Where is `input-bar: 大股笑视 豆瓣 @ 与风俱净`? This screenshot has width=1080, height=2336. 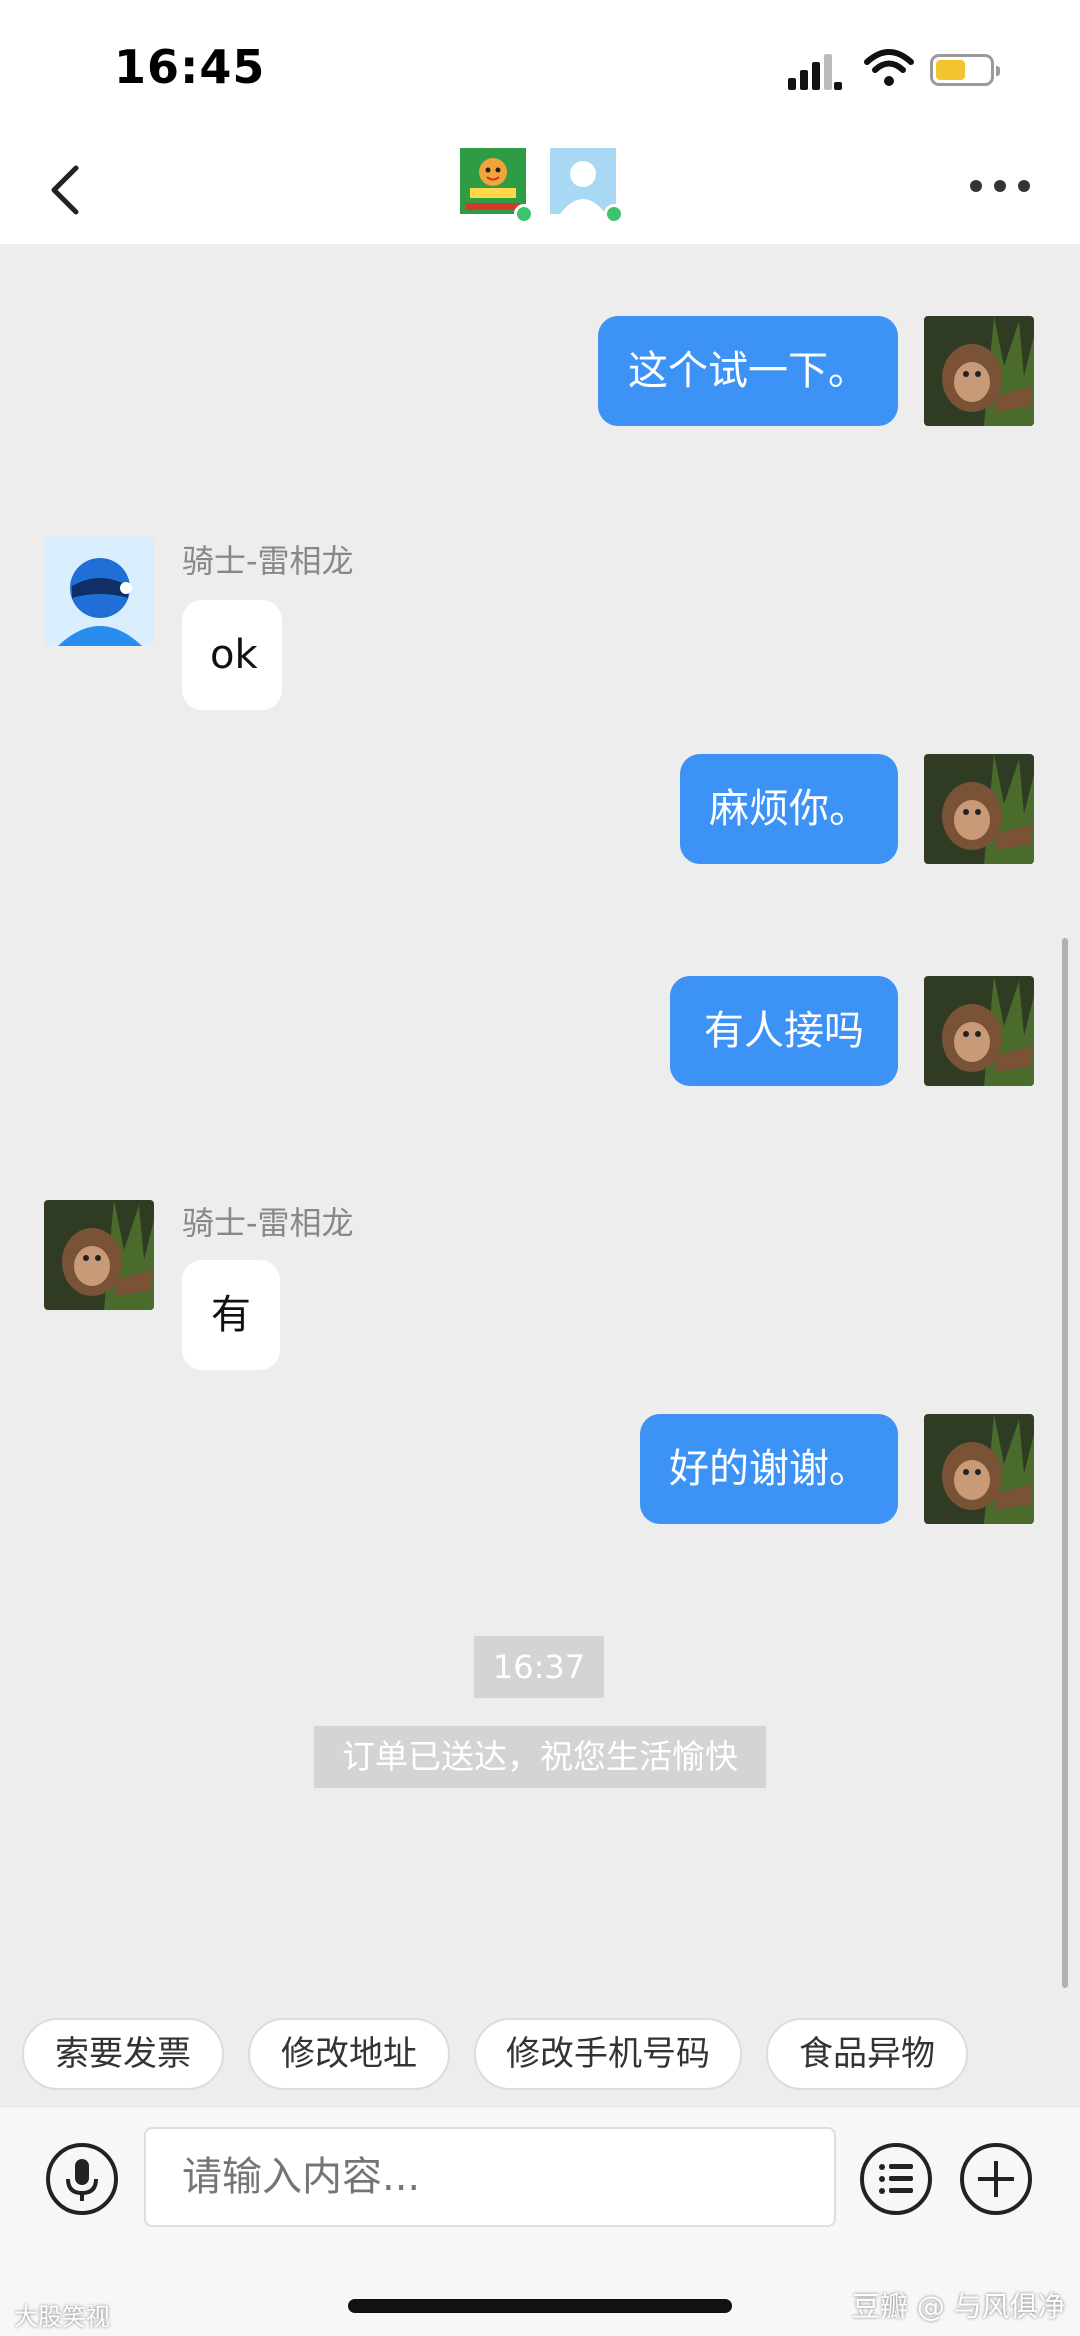 input-bar: 大股笑视 豆瓣 @ 与风俱净 is located at coordinates (540, 2221).